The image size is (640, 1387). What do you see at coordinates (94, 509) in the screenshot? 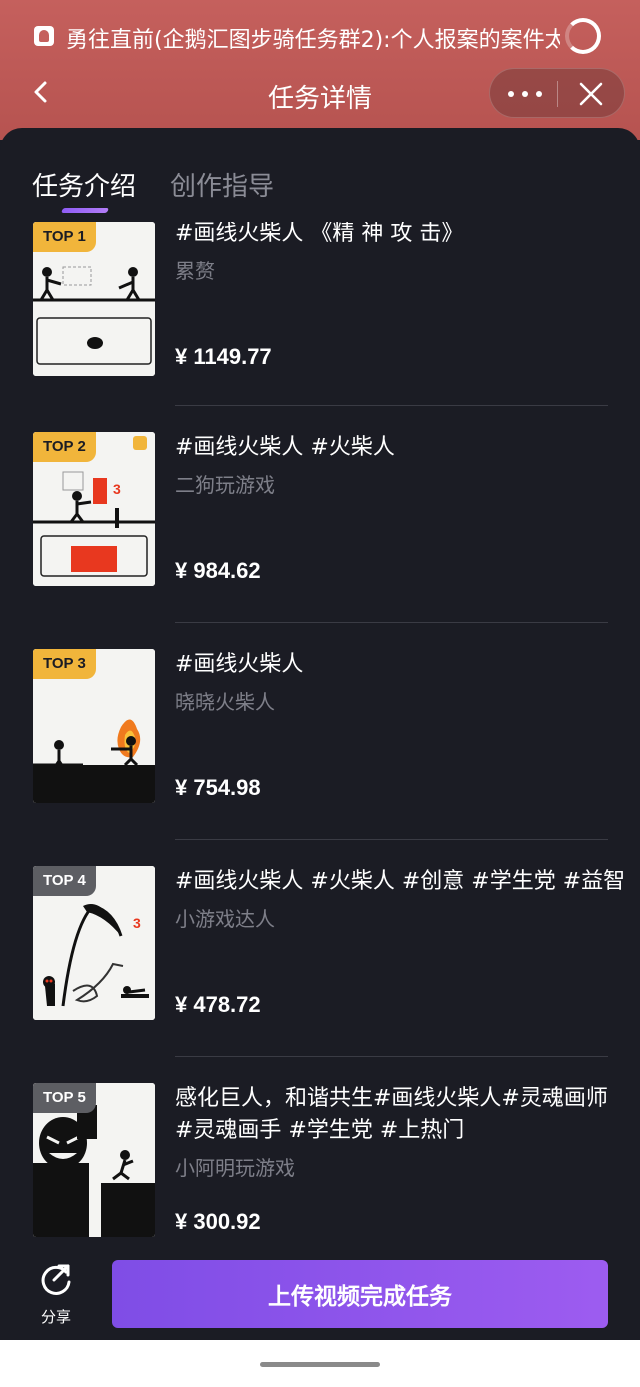
I see `video-thumbnail: 3 TOP 2` at bounding box center [94, 509].